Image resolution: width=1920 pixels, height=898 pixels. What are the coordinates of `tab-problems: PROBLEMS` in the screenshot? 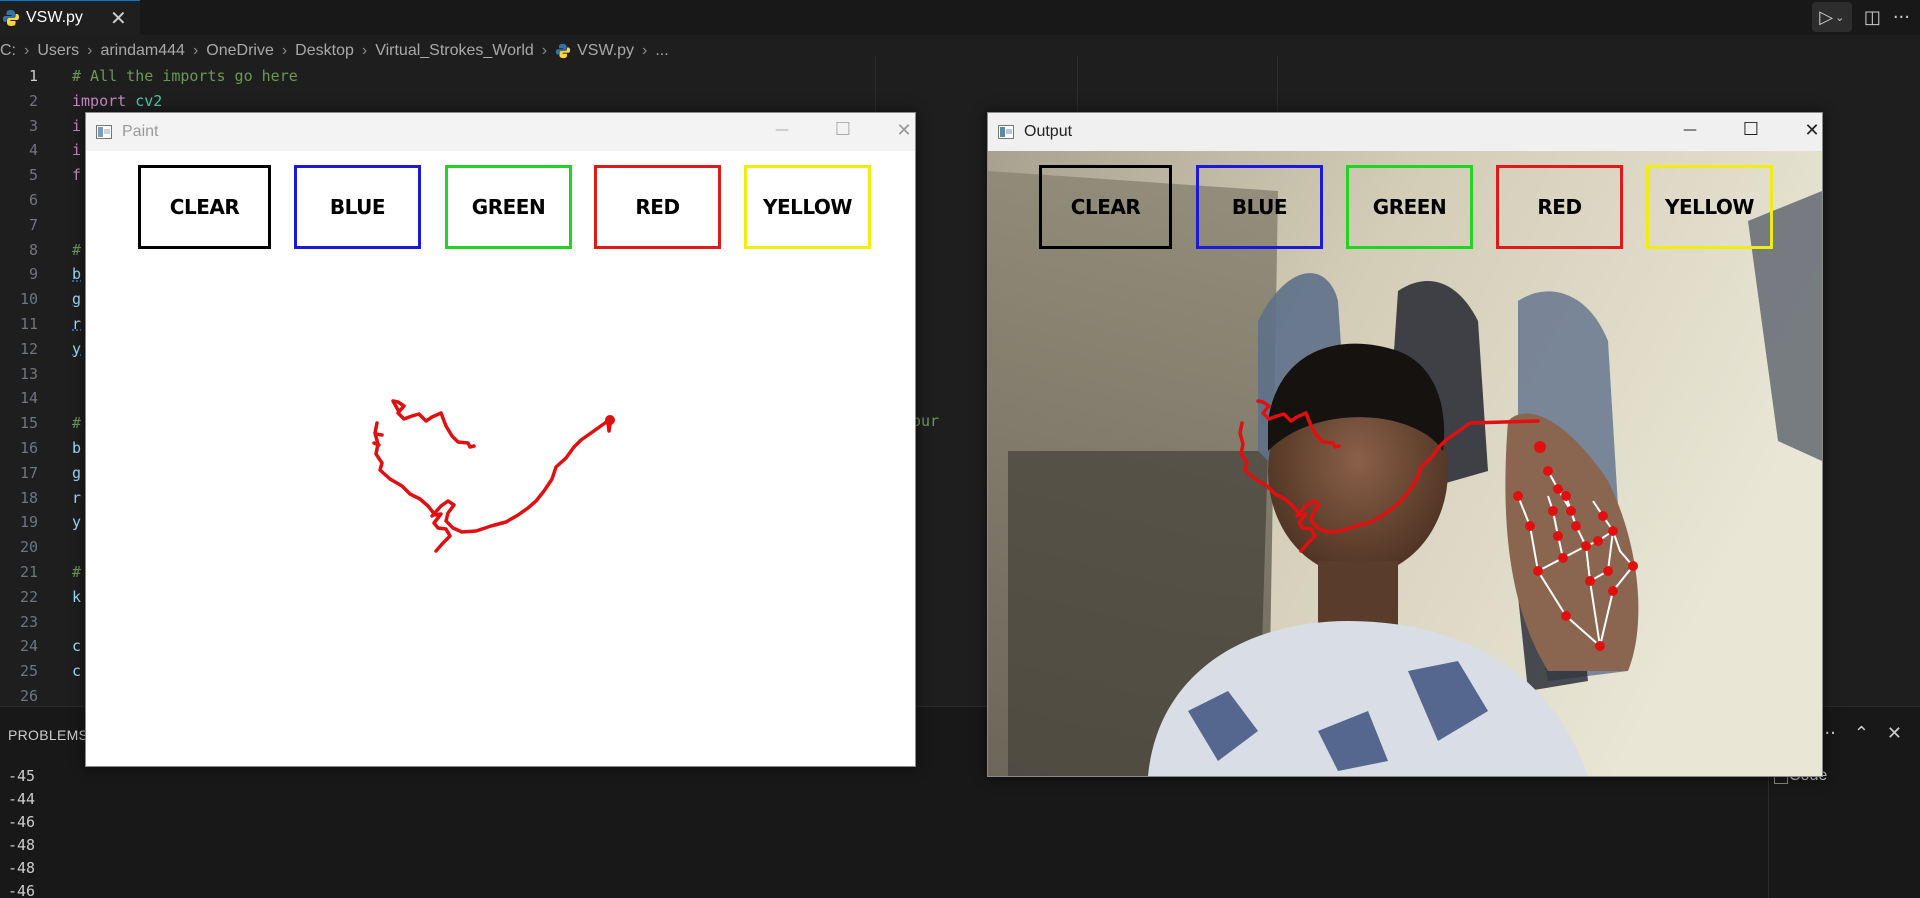 It's located at (48, 735).